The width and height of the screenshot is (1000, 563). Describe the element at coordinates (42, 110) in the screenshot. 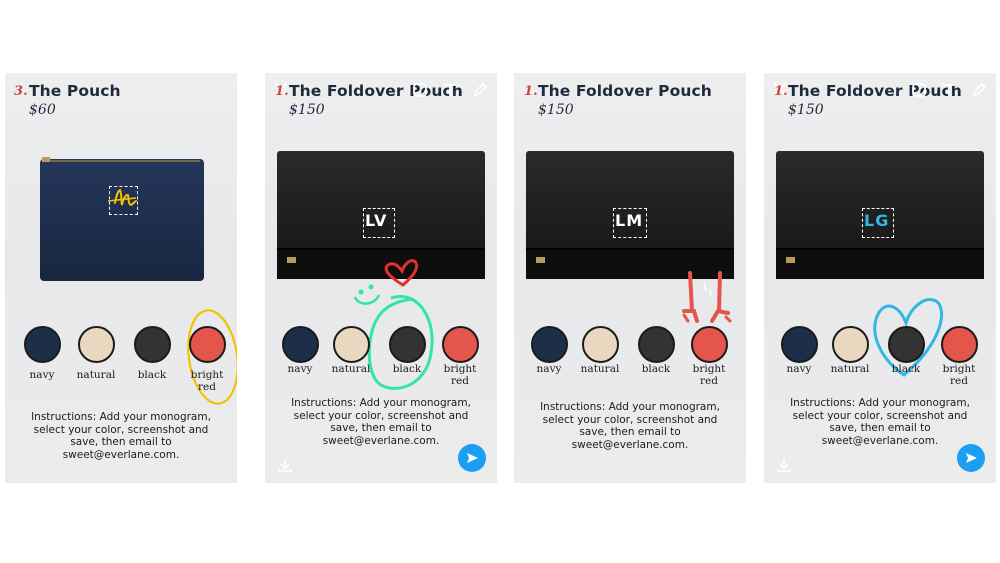

I see `product-price: $60` at that location.